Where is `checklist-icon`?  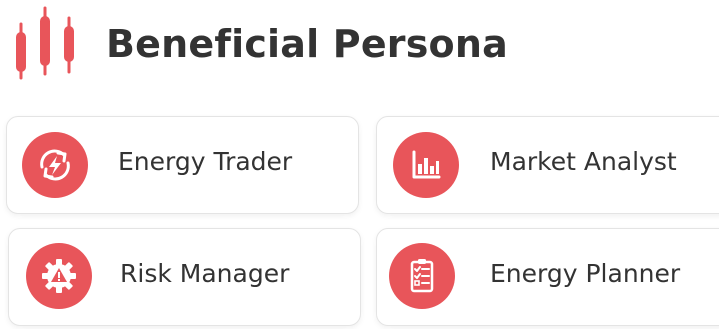
checklist-icon is located at coordinates (422, 276).